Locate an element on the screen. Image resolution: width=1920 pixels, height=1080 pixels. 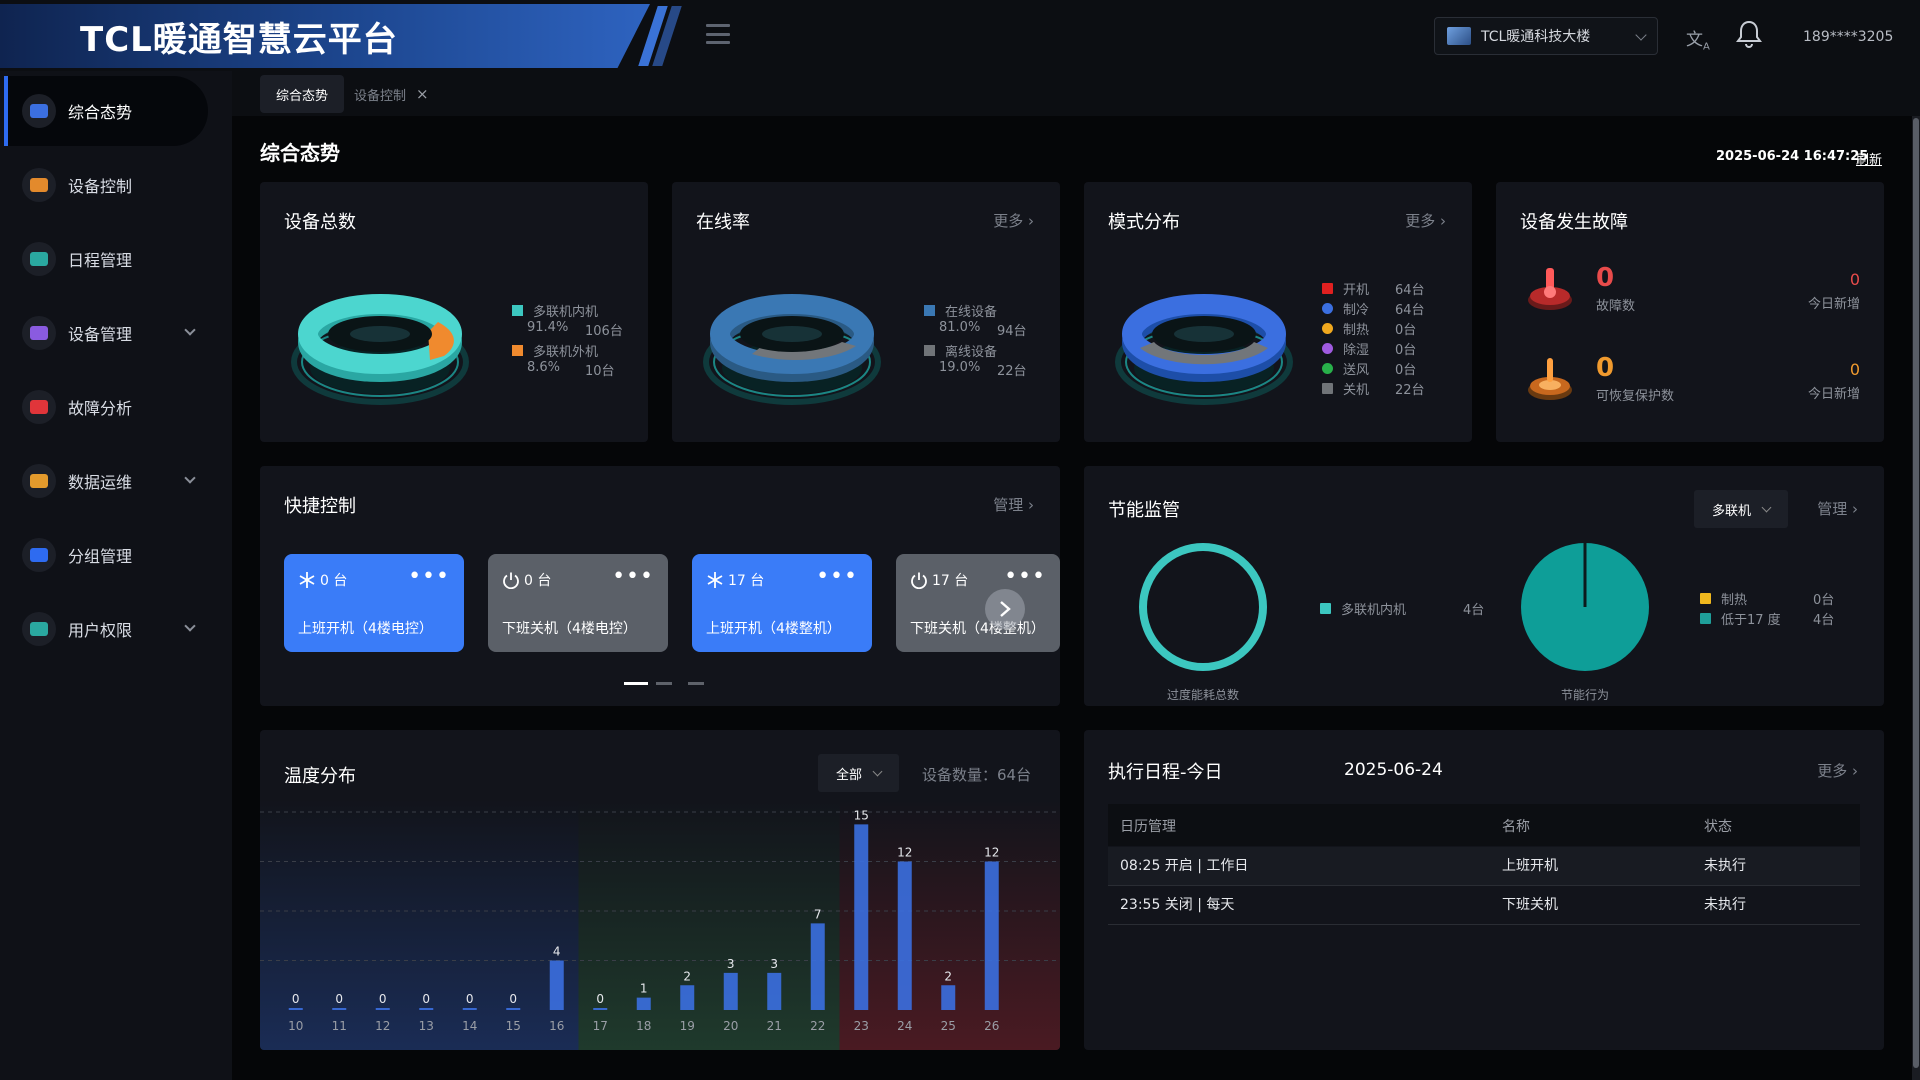
tab-device-control: 设备控制 × is located at coordinates (391, 94).